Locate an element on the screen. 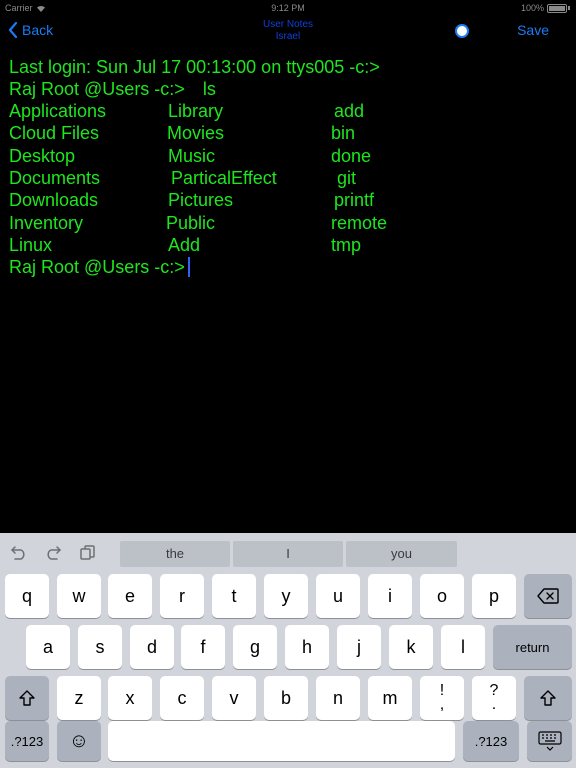 The height and width of the screenshot is (768, 576). exclaim-comma-glyphs: ! , is located at coordinates (442, 698).